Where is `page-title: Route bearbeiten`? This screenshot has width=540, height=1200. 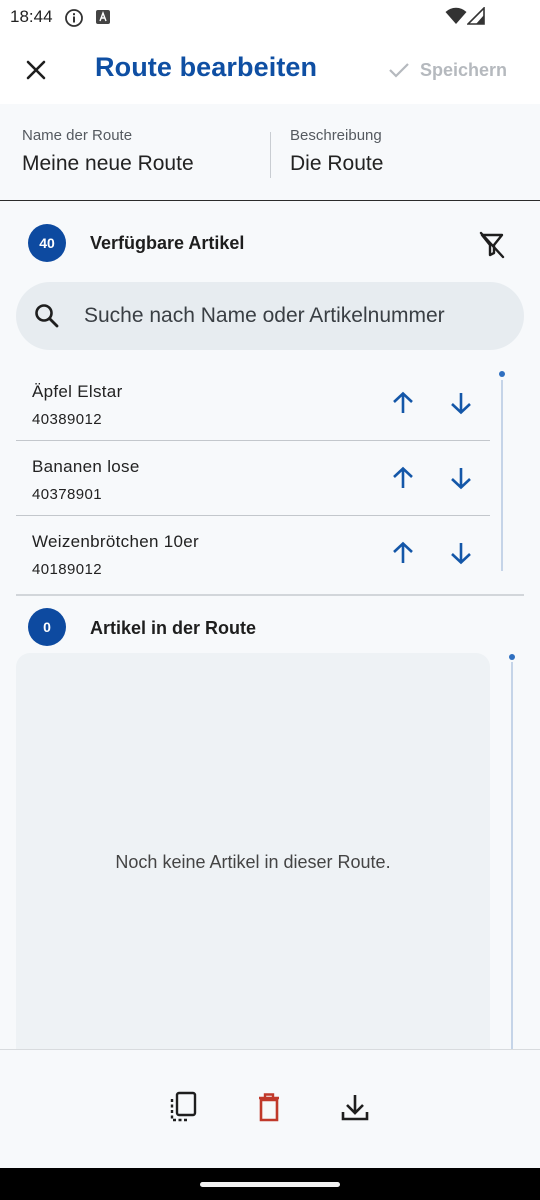 page-title: Route bearbeiten is located at coordinates (206, 67).